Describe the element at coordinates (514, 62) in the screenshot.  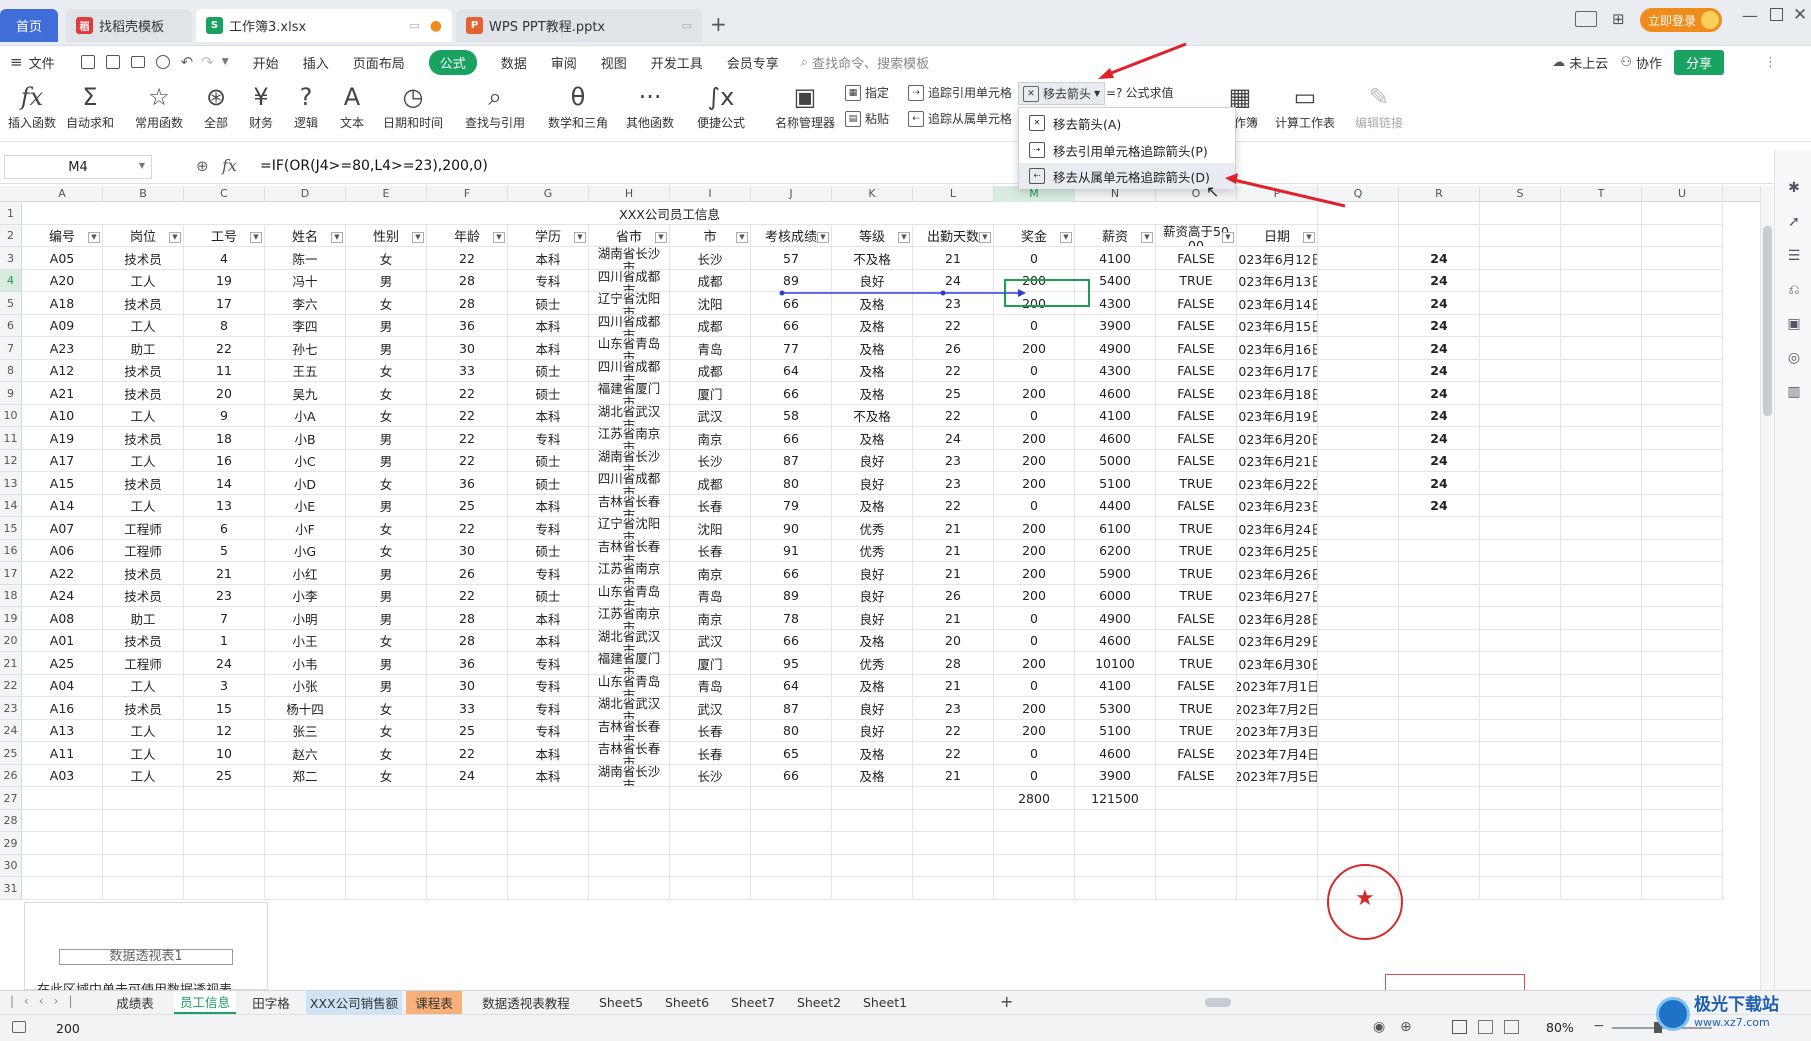
I see `menu-data: 数据` at that location.